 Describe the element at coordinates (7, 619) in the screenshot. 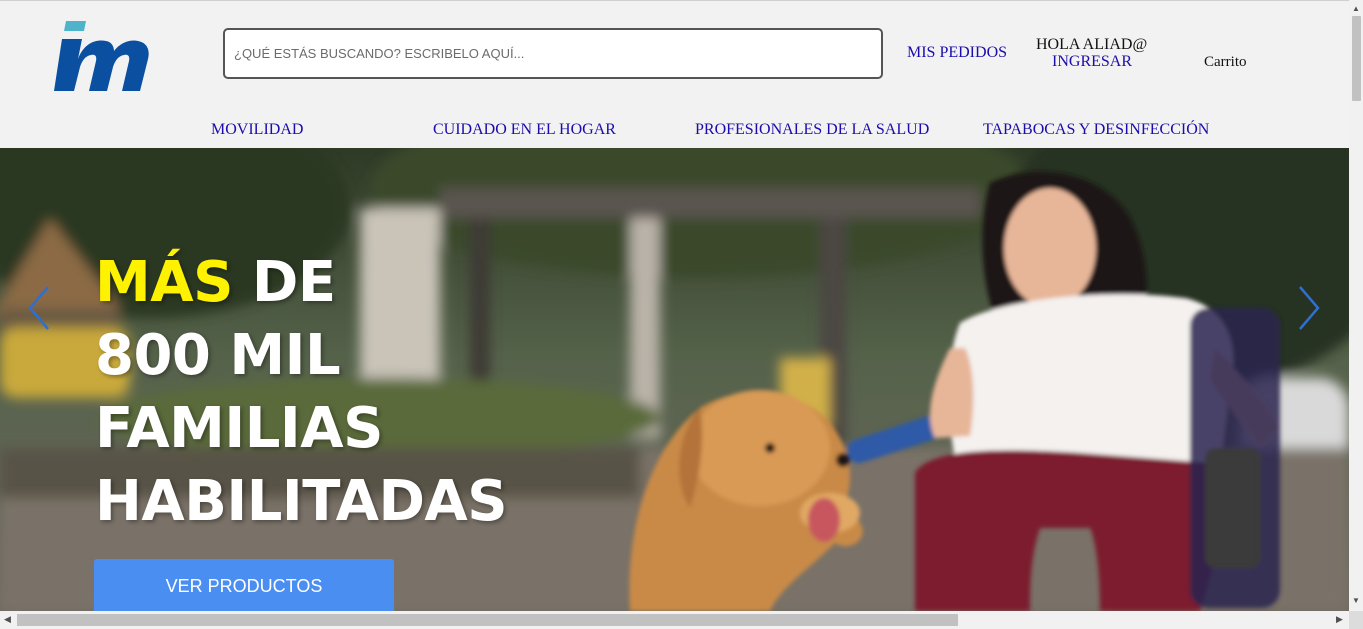

I see `scroll-left-icon: ◀` at that location.